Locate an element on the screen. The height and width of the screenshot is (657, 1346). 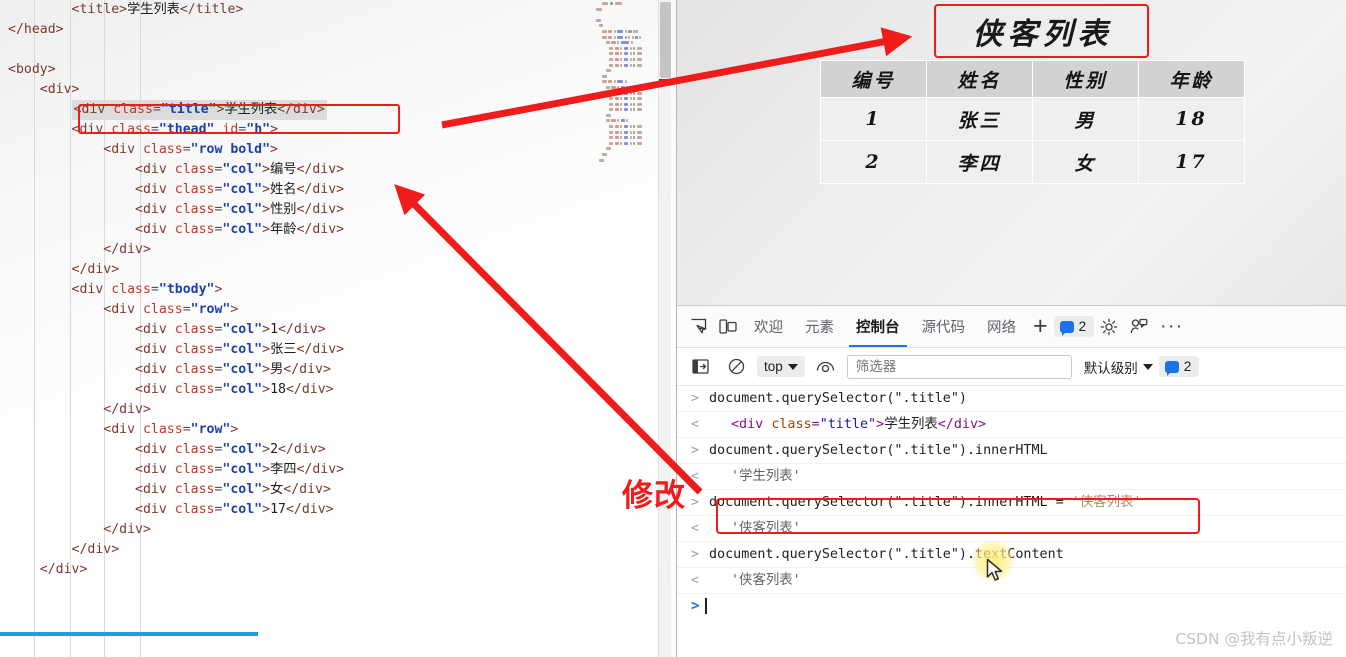
code-line: <div class="col">张三</div> is located at coordinates (240, 349).